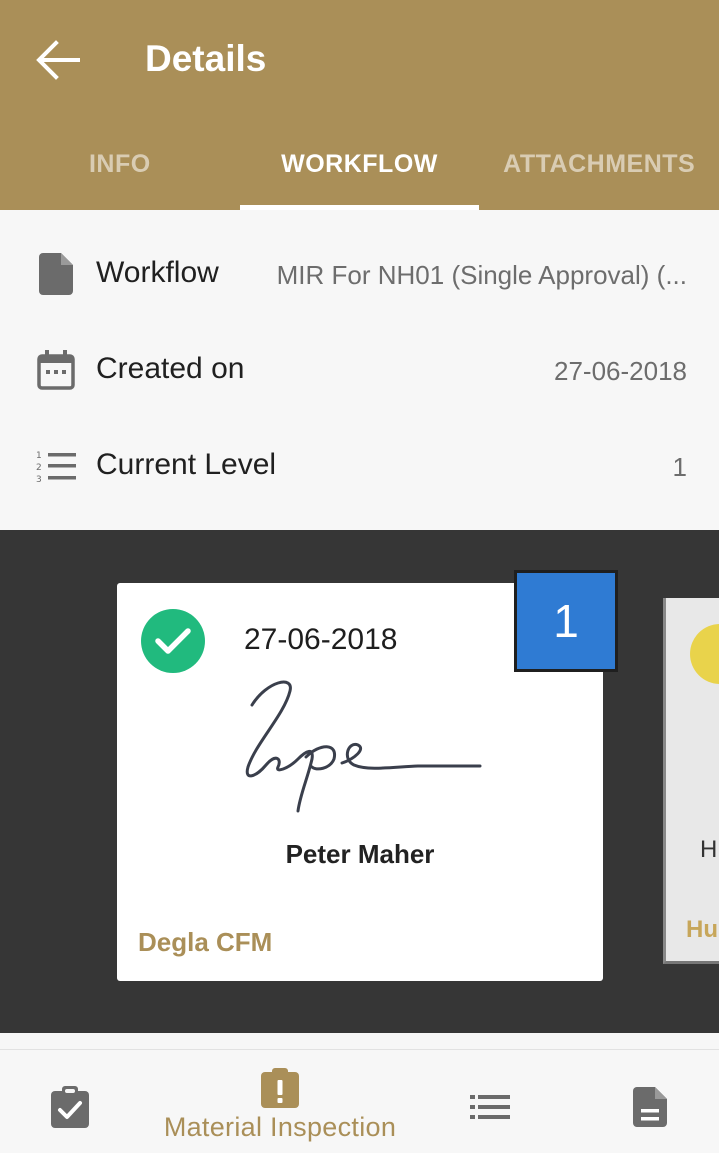 This screenshot has height=1153, width=719. I want to click on next-approval-card: H Hu, so click(691, 781).